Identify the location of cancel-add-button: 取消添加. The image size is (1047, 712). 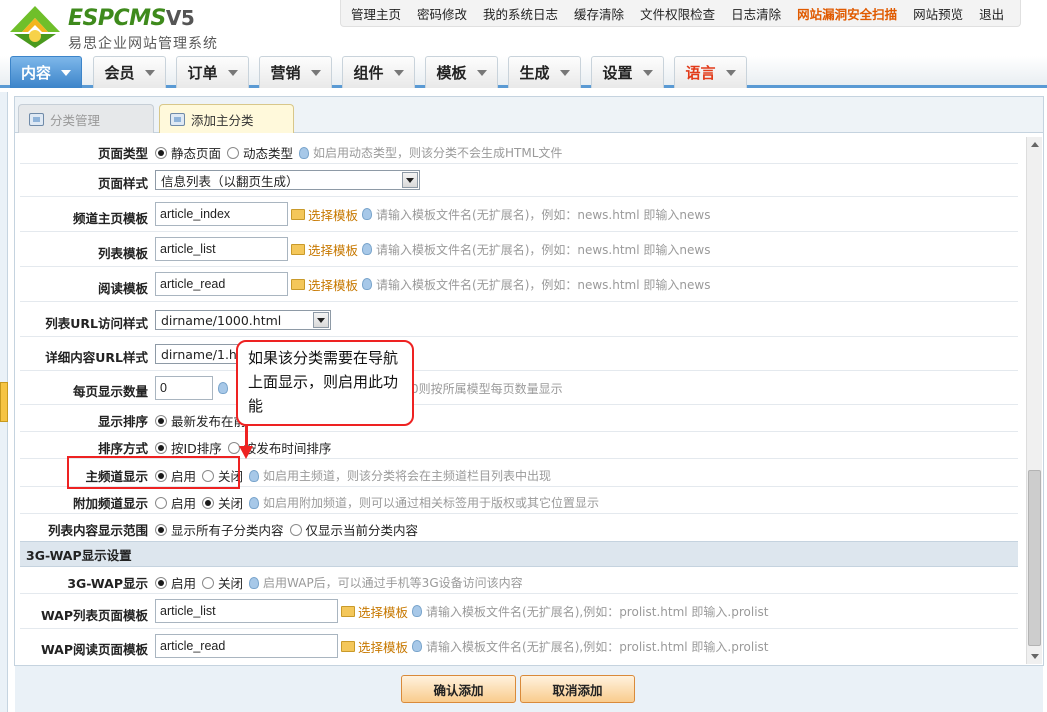
(577, 689).